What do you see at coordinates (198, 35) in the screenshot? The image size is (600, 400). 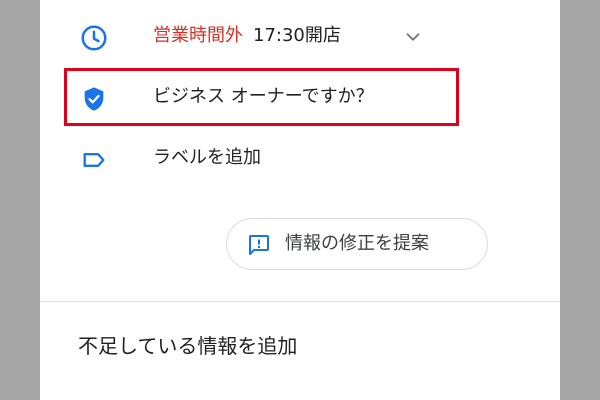 I see `hours-status: 営業時間外` at bounding box center [198, 35].